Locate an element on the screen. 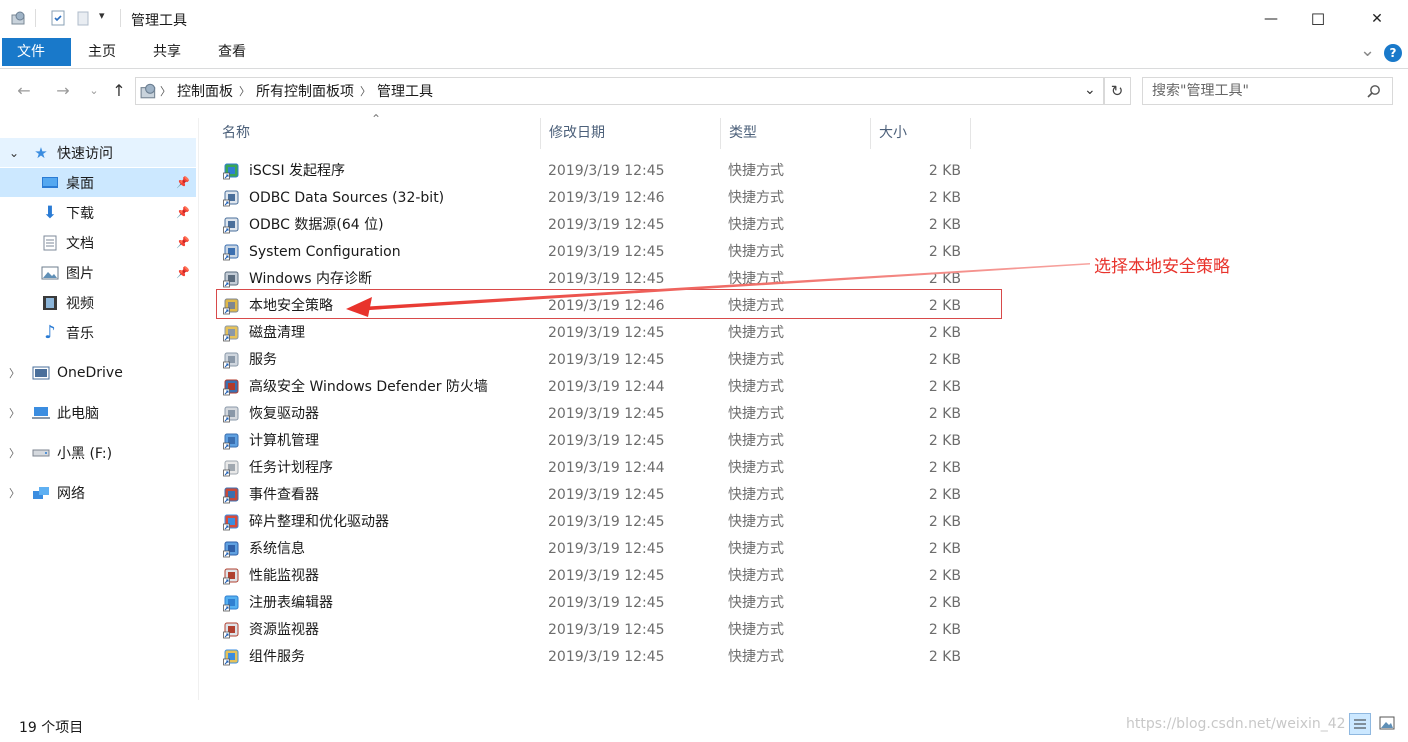  column-header-type: 类型 is located at coordinates (796, 133).